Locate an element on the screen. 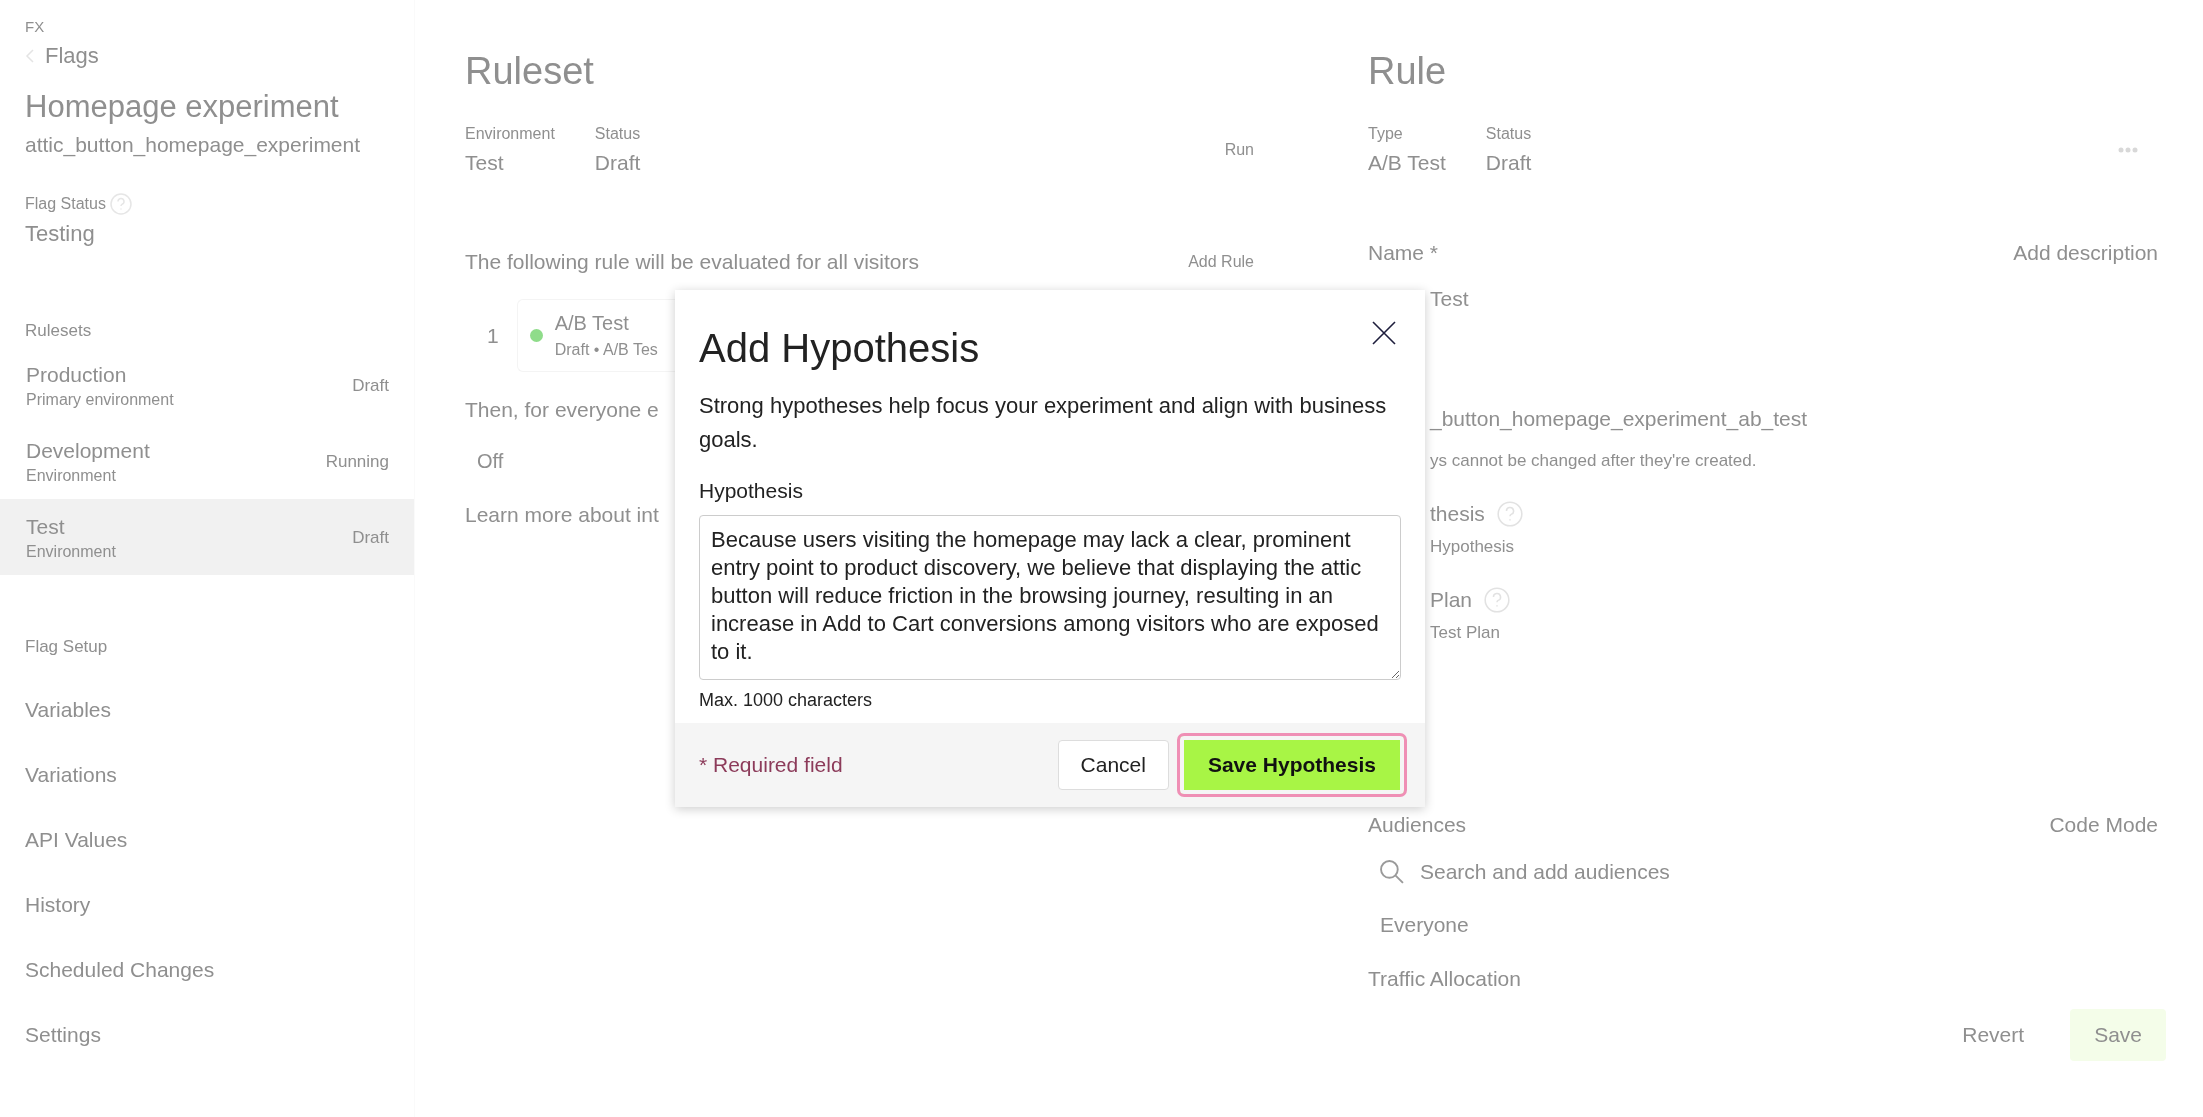 This screenshot has width=2203, height=1117. hypothesis-textarea: Because users visiting the homepage may lack a clear, prominent entry point to product discovery, we believe that displaying the attic button will reduce friction in the browsing journey, resulting in an increase in Add to Cart conversions among visitors who are exposed to it. is located at coordinates (1050, 597).